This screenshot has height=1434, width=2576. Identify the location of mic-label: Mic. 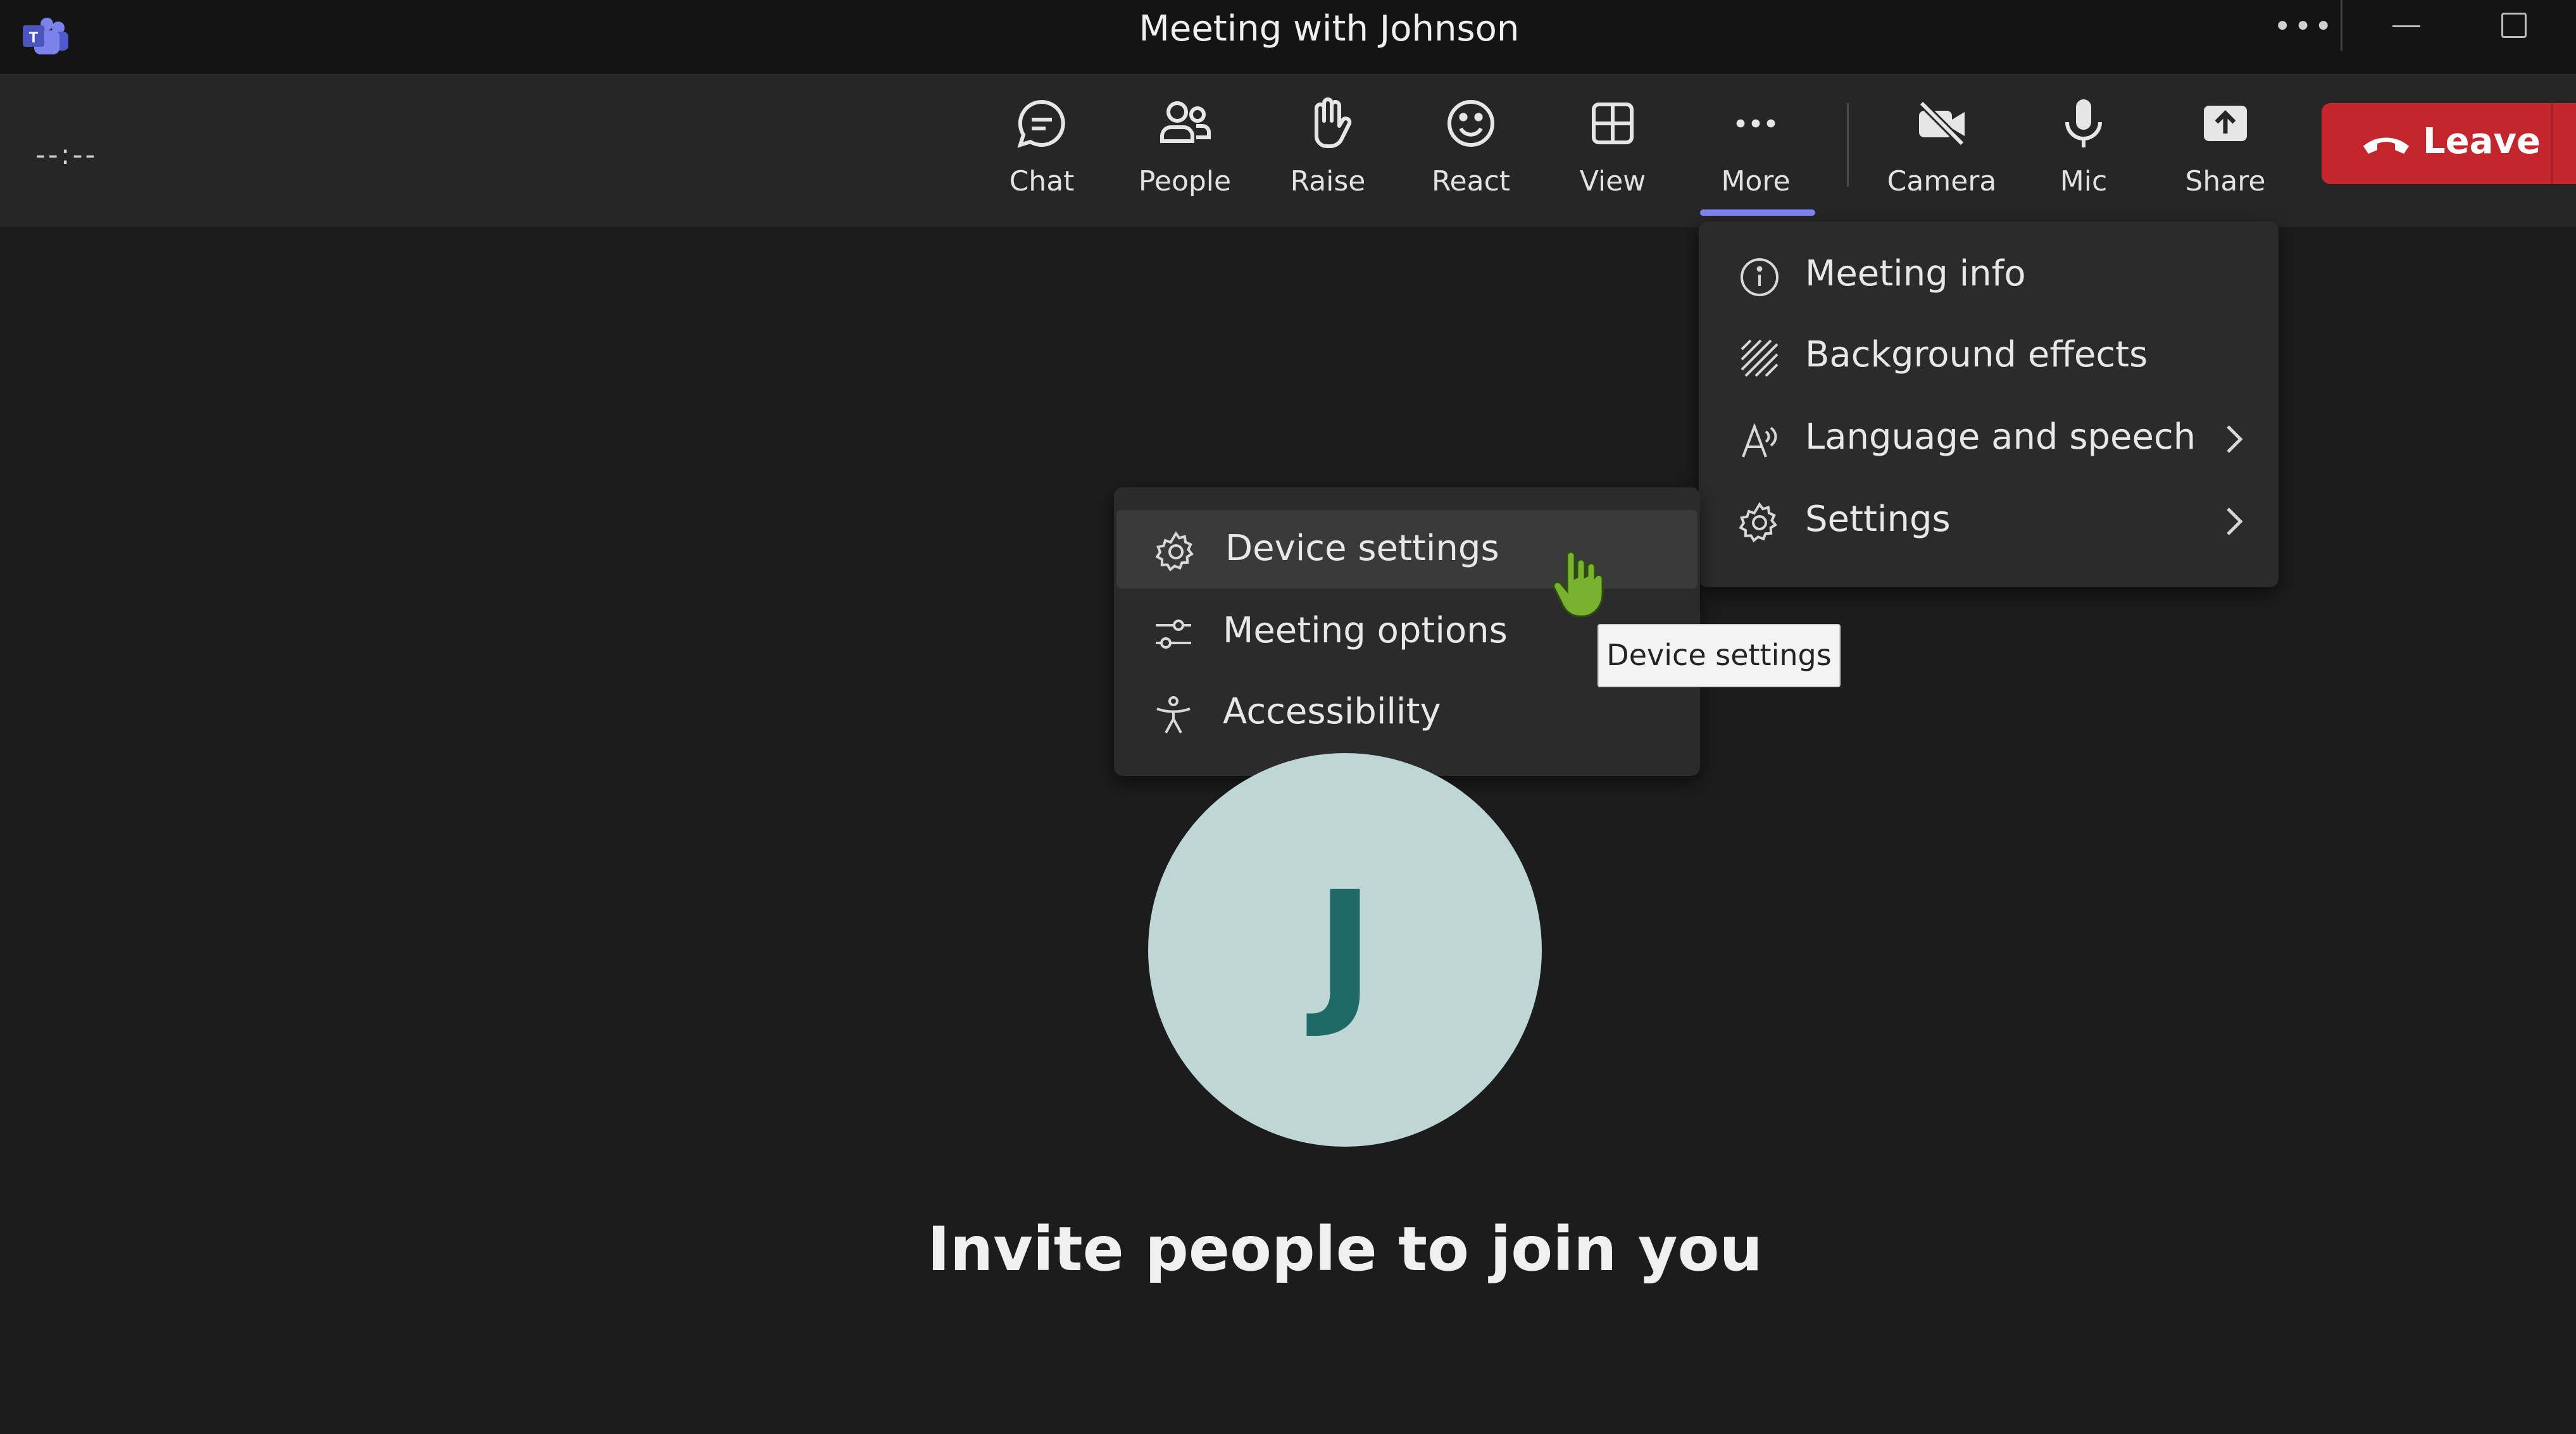
(2084, 181).